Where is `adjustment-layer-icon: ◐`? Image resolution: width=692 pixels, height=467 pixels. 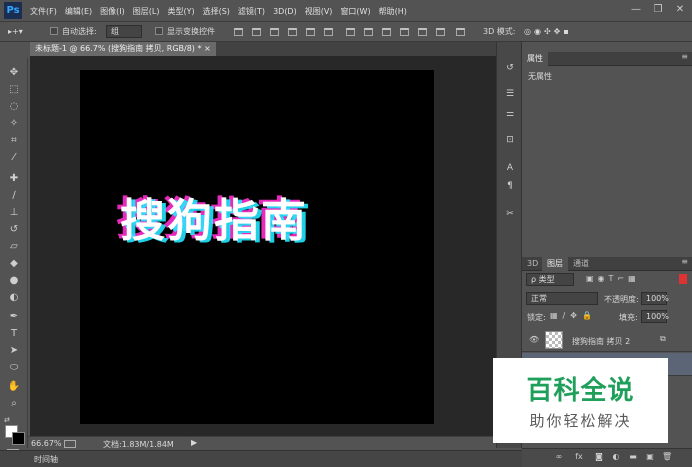 adjustment-layer-icon: ◐ is located at coordinates (616, 457).